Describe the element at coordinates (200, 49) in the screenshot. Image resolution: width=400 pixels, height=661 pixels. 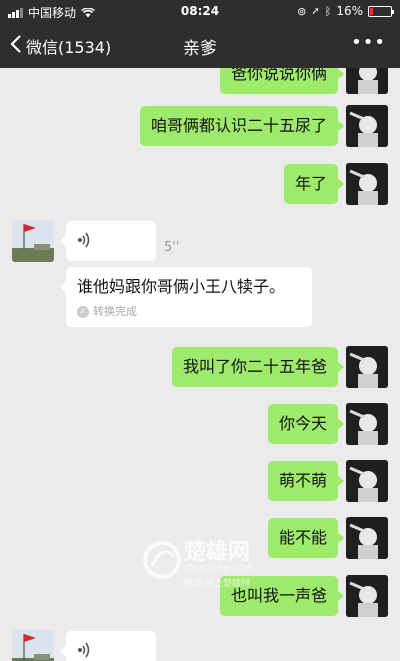
I see `chat-title: 亲爹` at that location.